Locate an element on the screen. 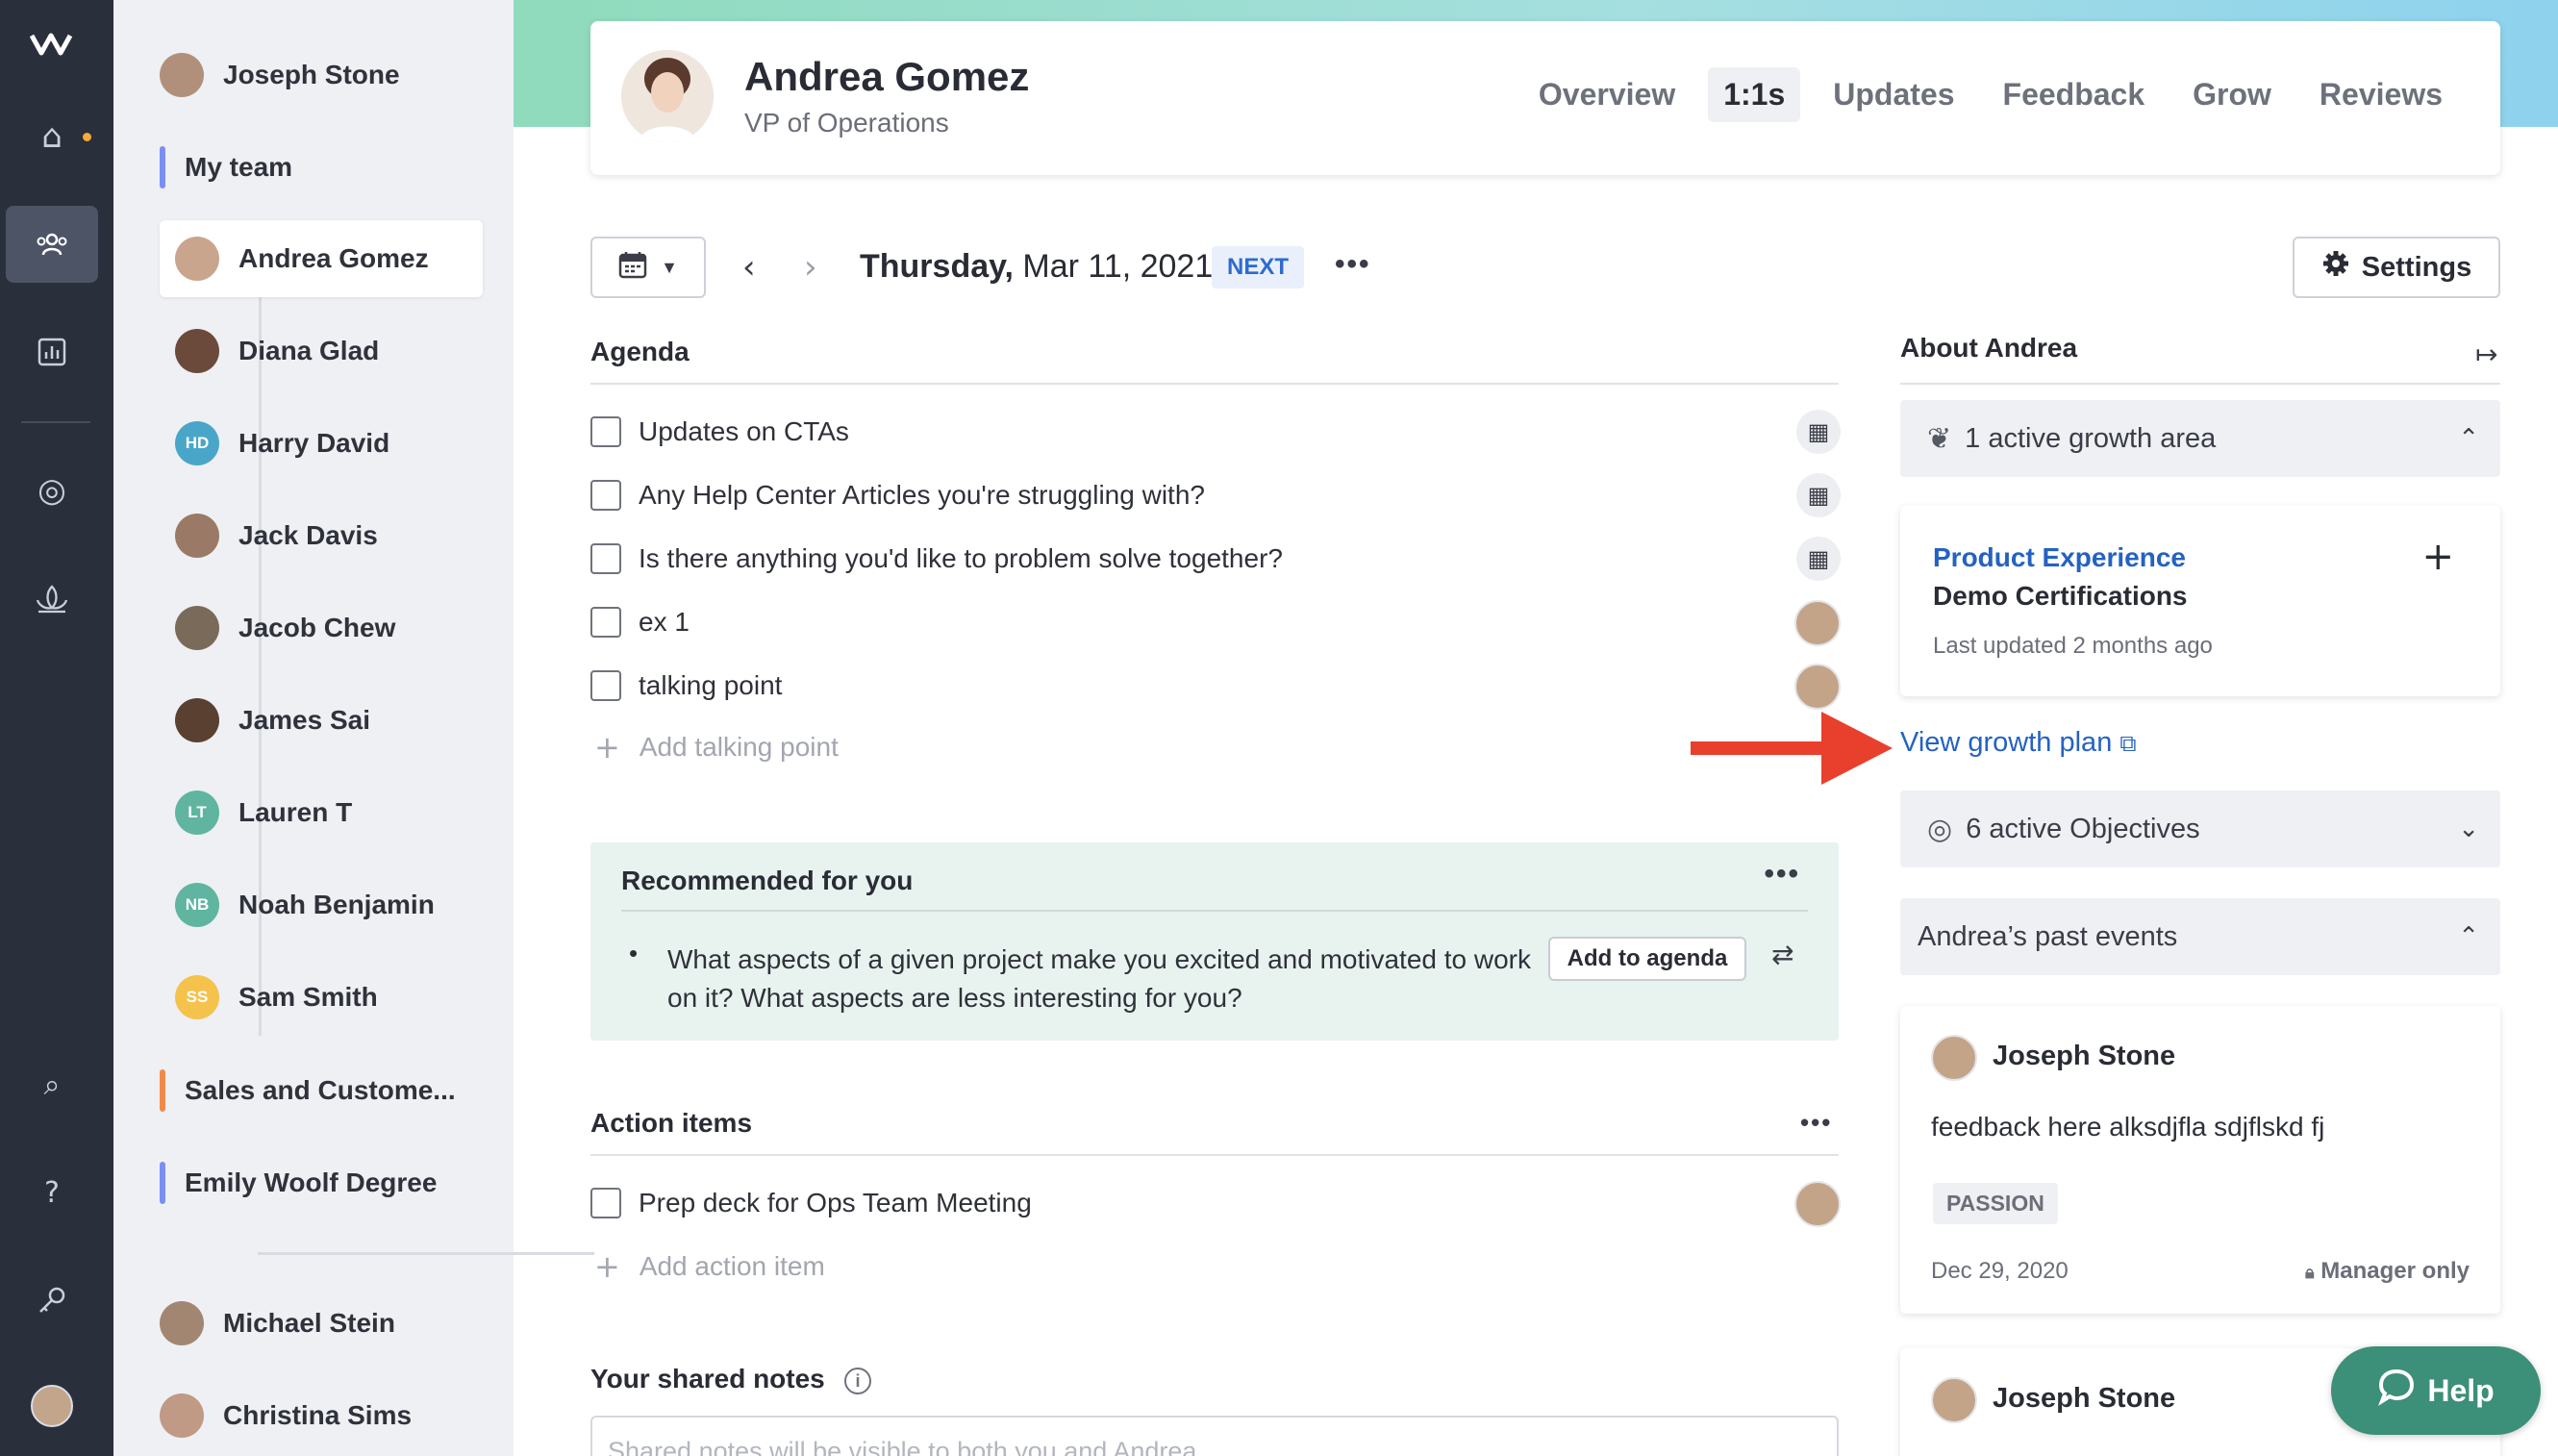 The image size is (2558, 1456). tab-feedback: Feedback is located at coordinates (2074, 94).